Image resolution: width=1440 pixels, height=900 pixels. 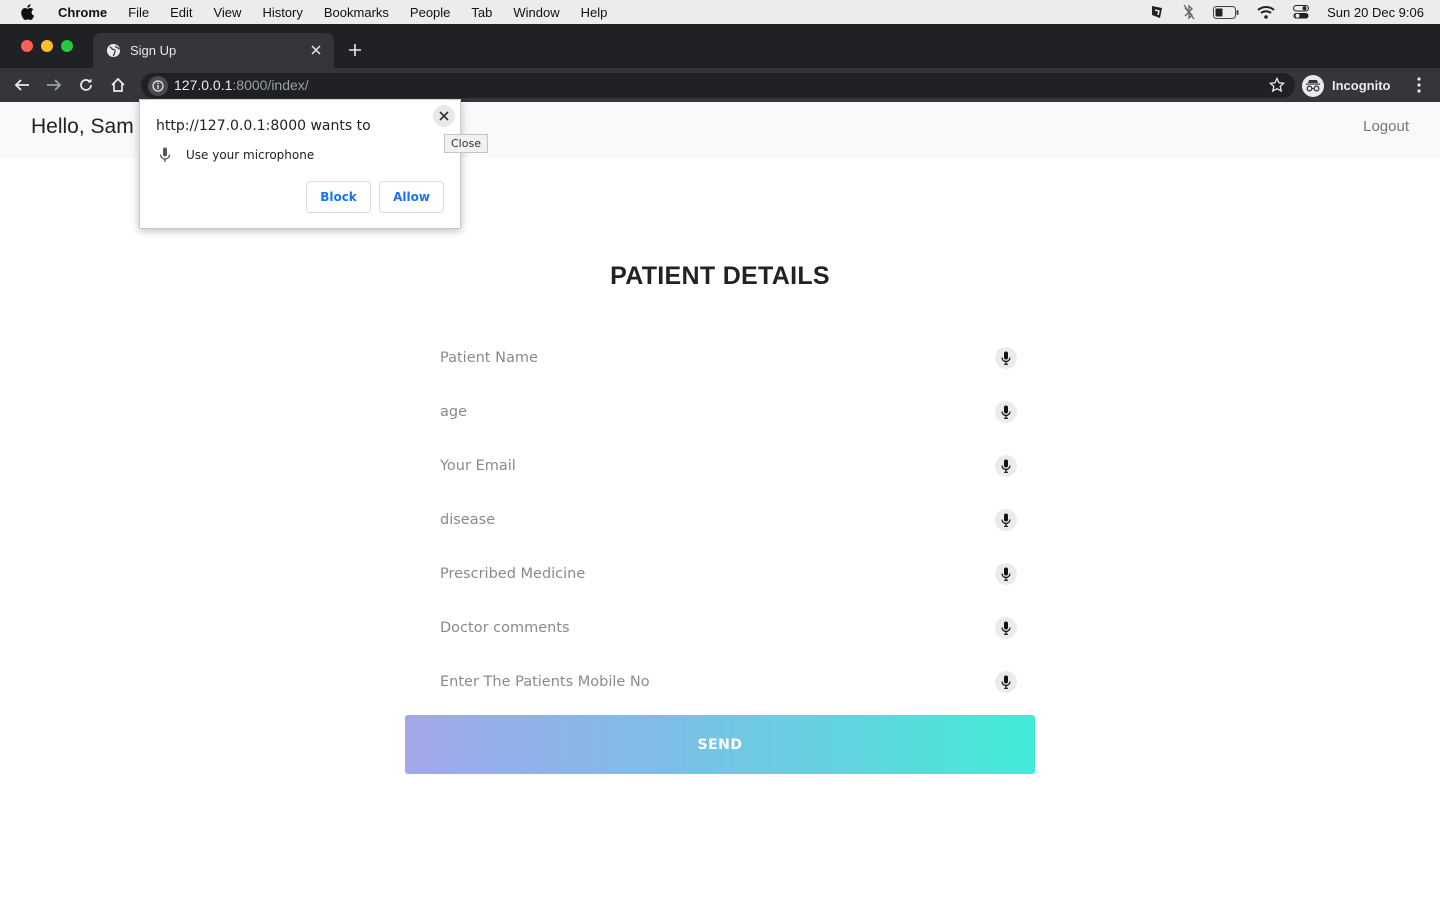 I want to click on disease-field, so click(x=730, y=520).